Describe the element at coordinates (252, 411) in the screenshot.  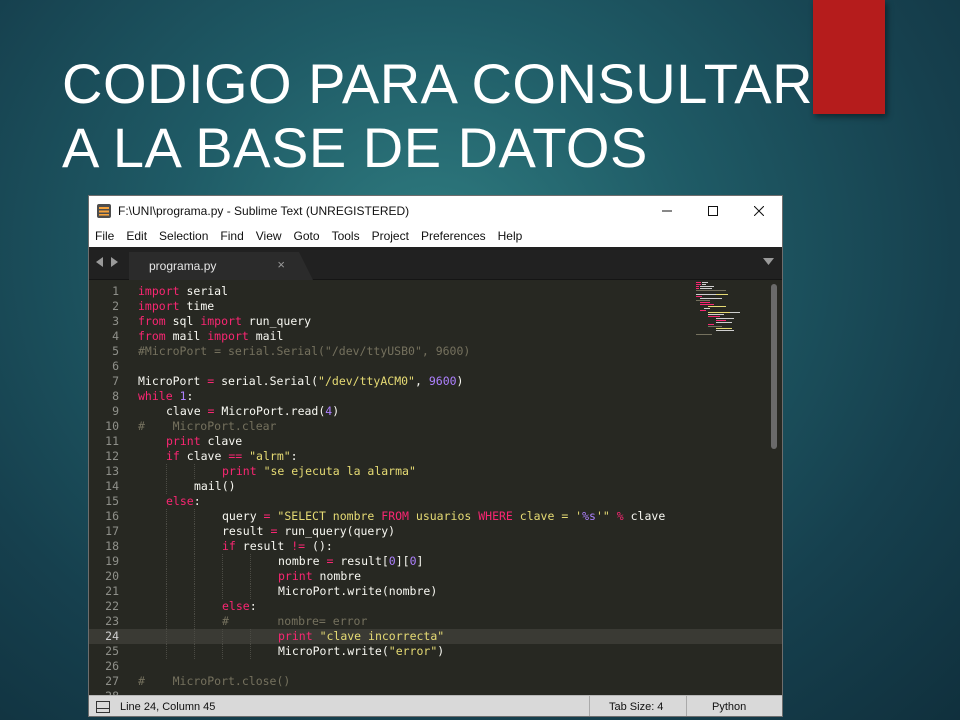
I see `code-text: clave = MicroPort.read(4)` at that location.